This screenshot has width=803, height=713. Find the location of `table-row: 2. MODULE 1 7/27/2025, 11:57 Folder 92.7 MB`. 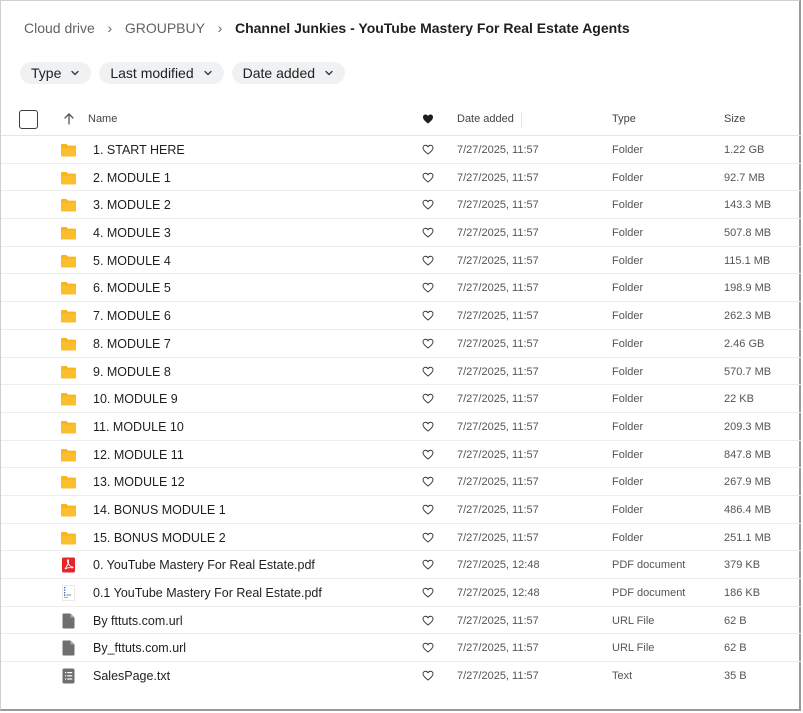

table-row: 2. MODULE 1 7/27/2025, 11:57 Folder 92.7 MB is located at coordinates (401, 178).